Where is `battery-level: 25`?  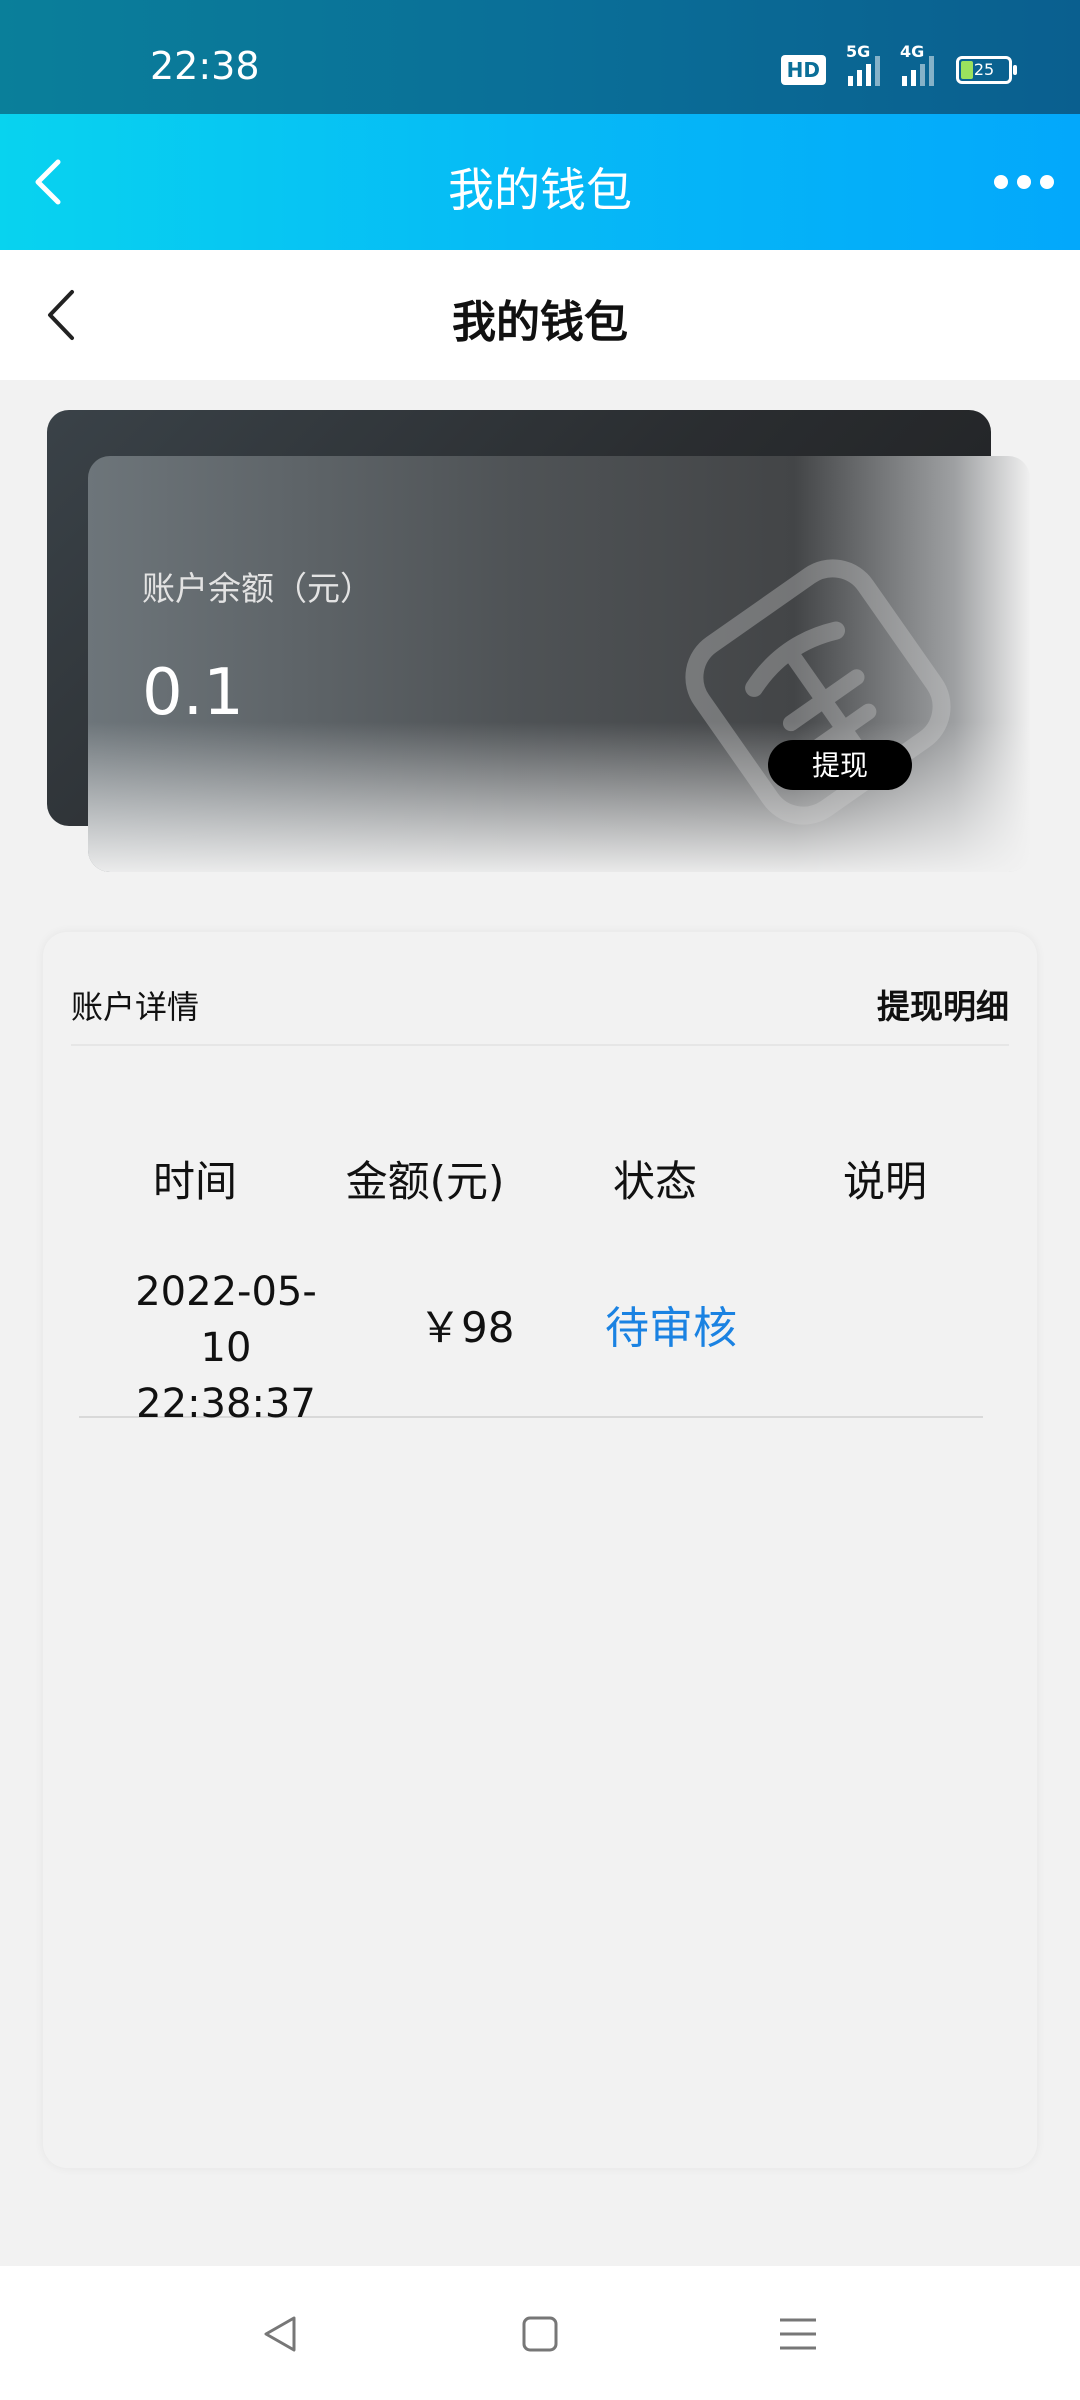 battery-level: 25 is located at coordinates (984, 69).